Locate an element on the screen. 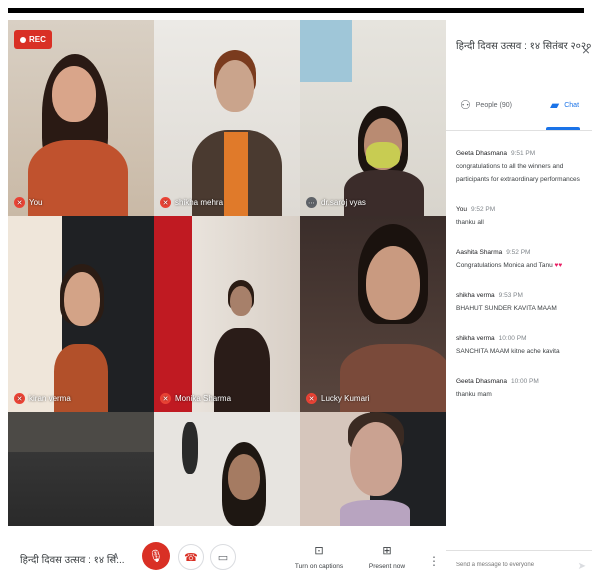 The image size is (592, 587). participant-name-tag: ✕ Monika Sharma is located at coordinates (195, 398).